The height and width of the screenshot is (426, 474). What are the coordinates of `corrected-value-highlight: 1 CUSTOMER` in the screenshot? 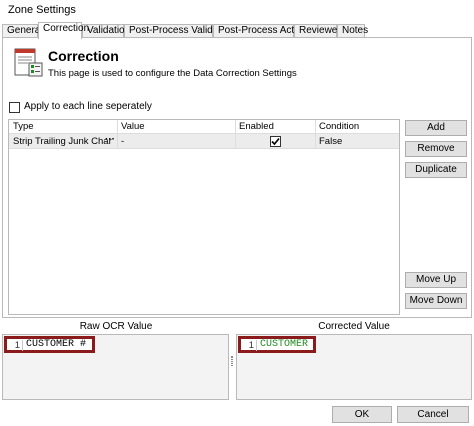 It's located at (277, 344).